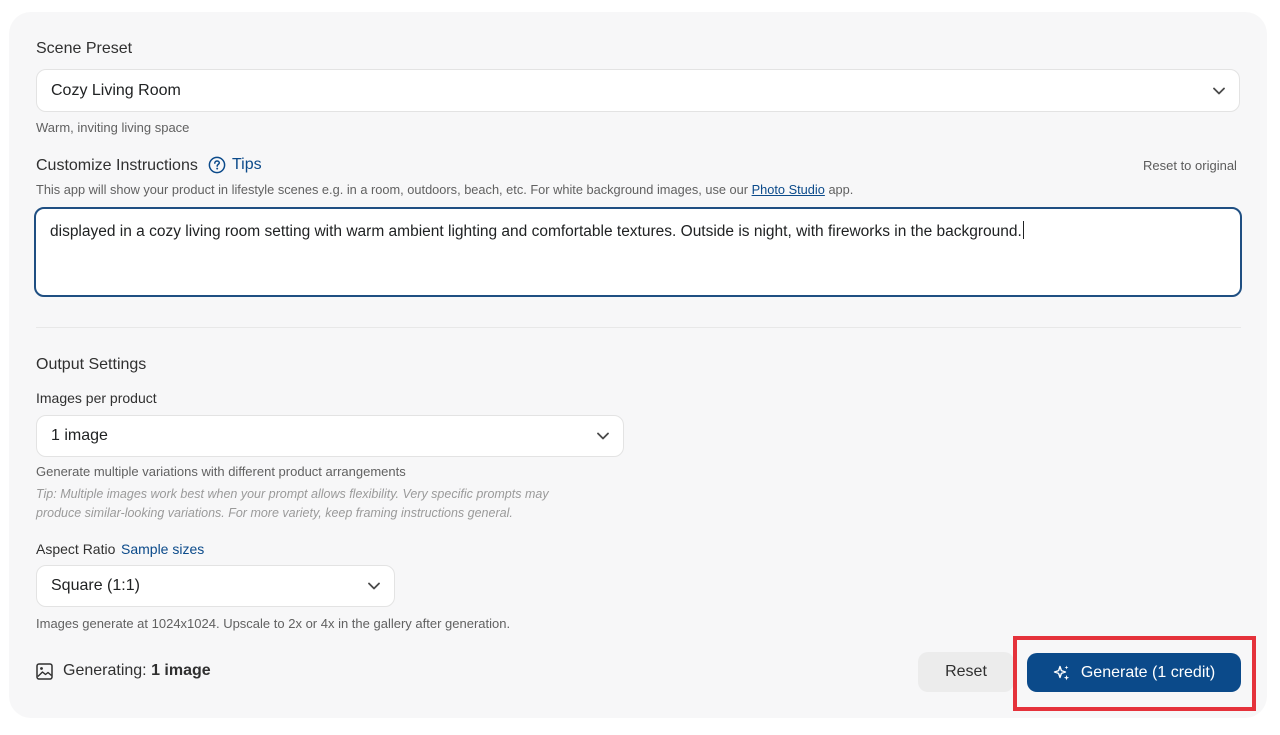 The image size is (1280, 735). Describe the element at coordinates (91, 364) in the screenshot. I see `output-settings-title: Output Settings` at that location.